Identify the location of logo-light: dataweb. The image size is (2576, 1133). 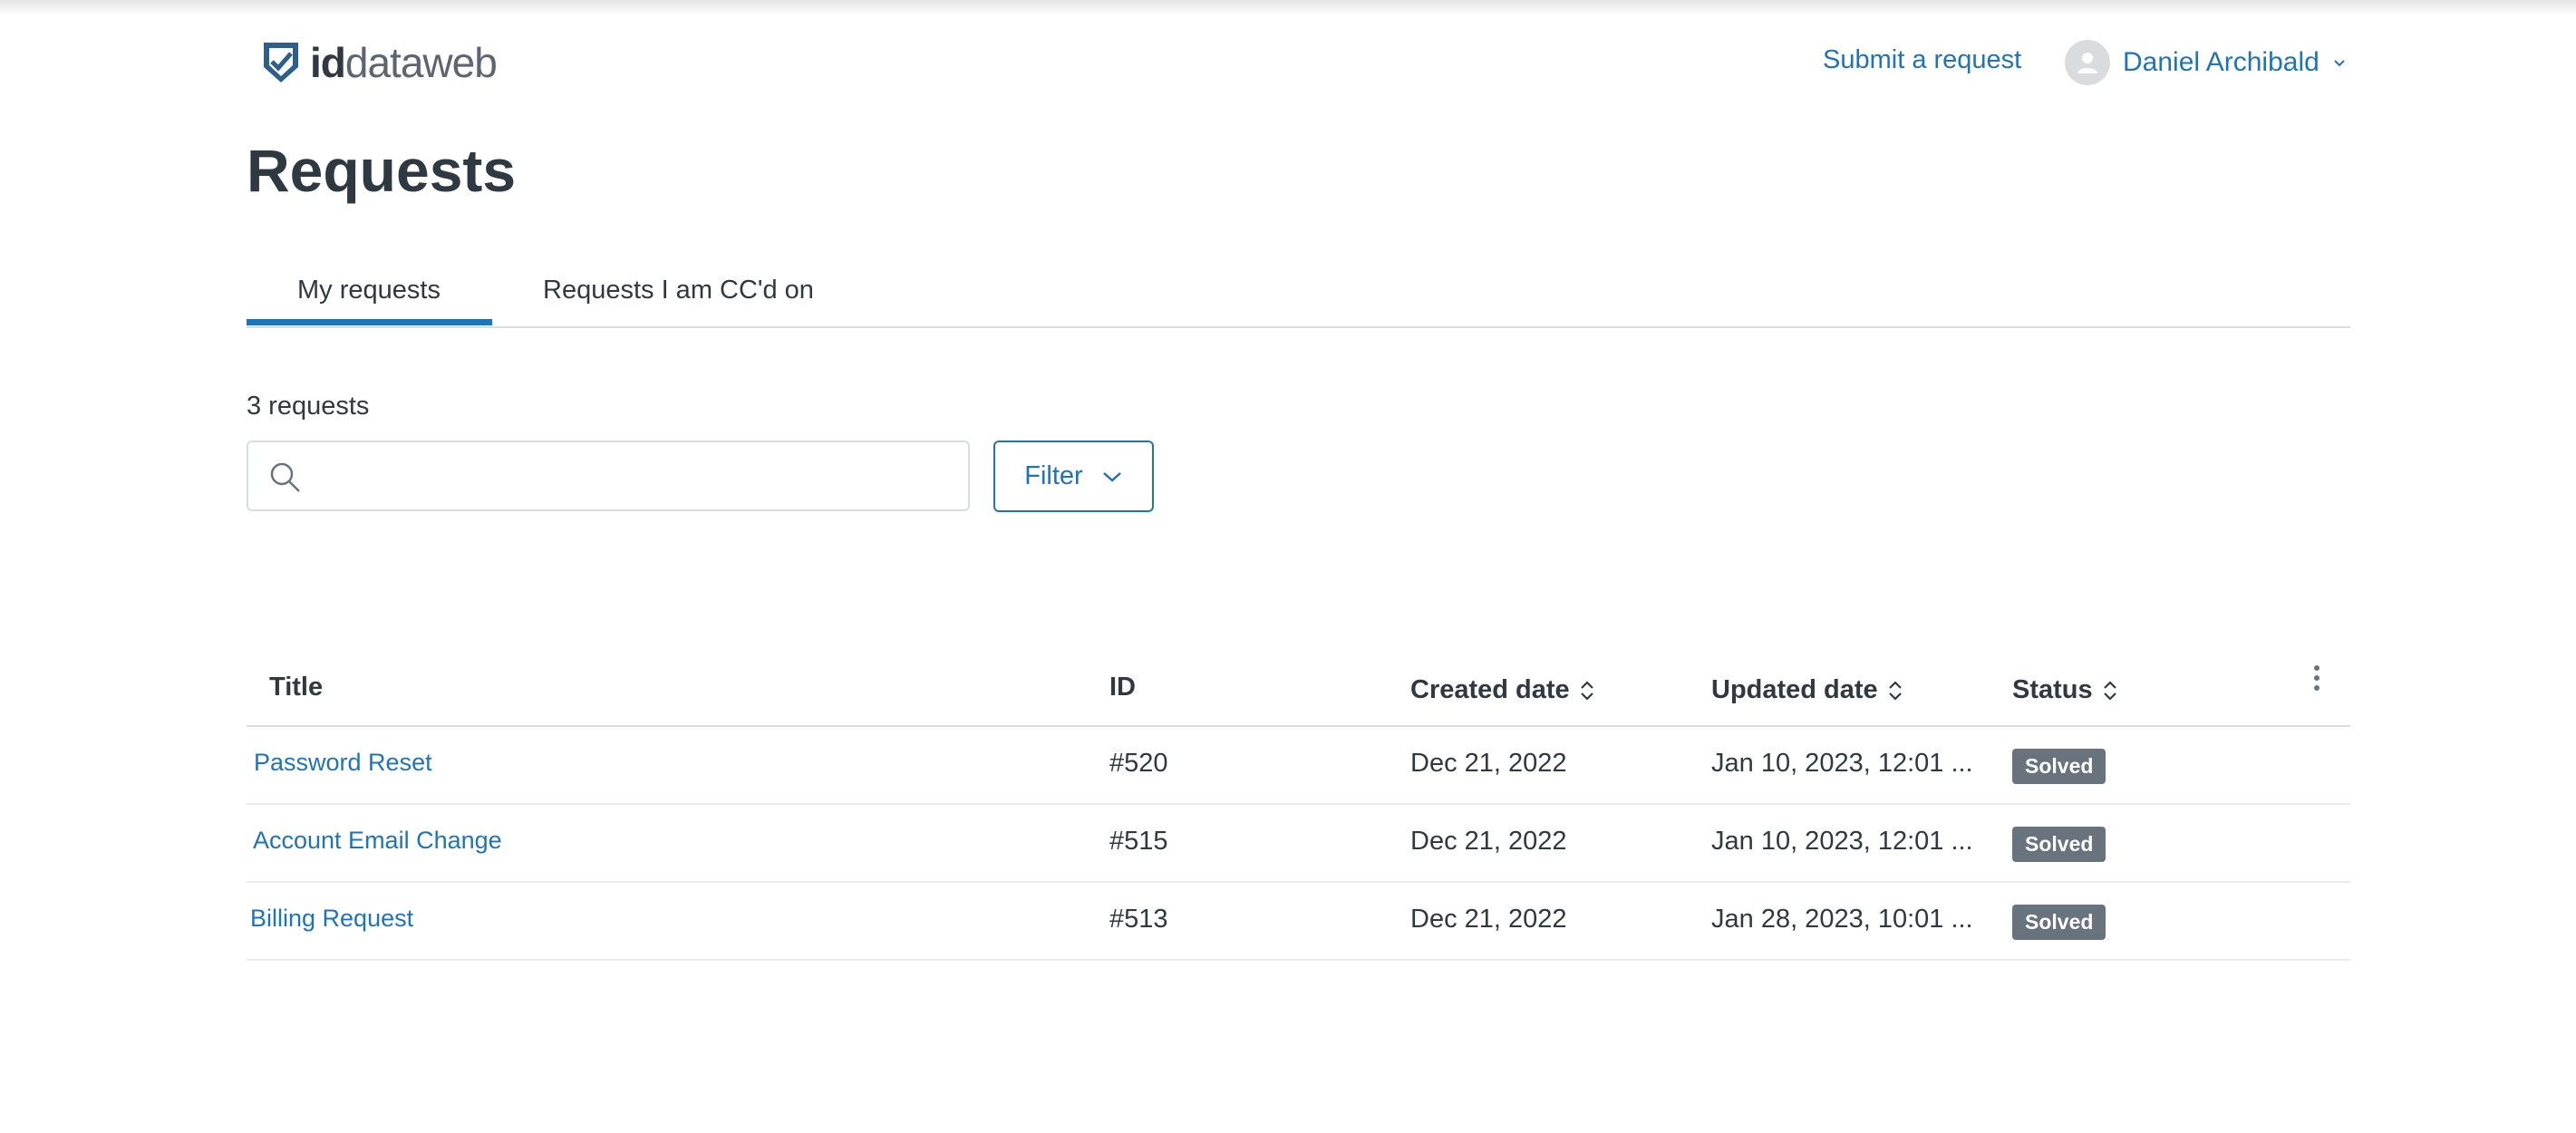
(421, 62).